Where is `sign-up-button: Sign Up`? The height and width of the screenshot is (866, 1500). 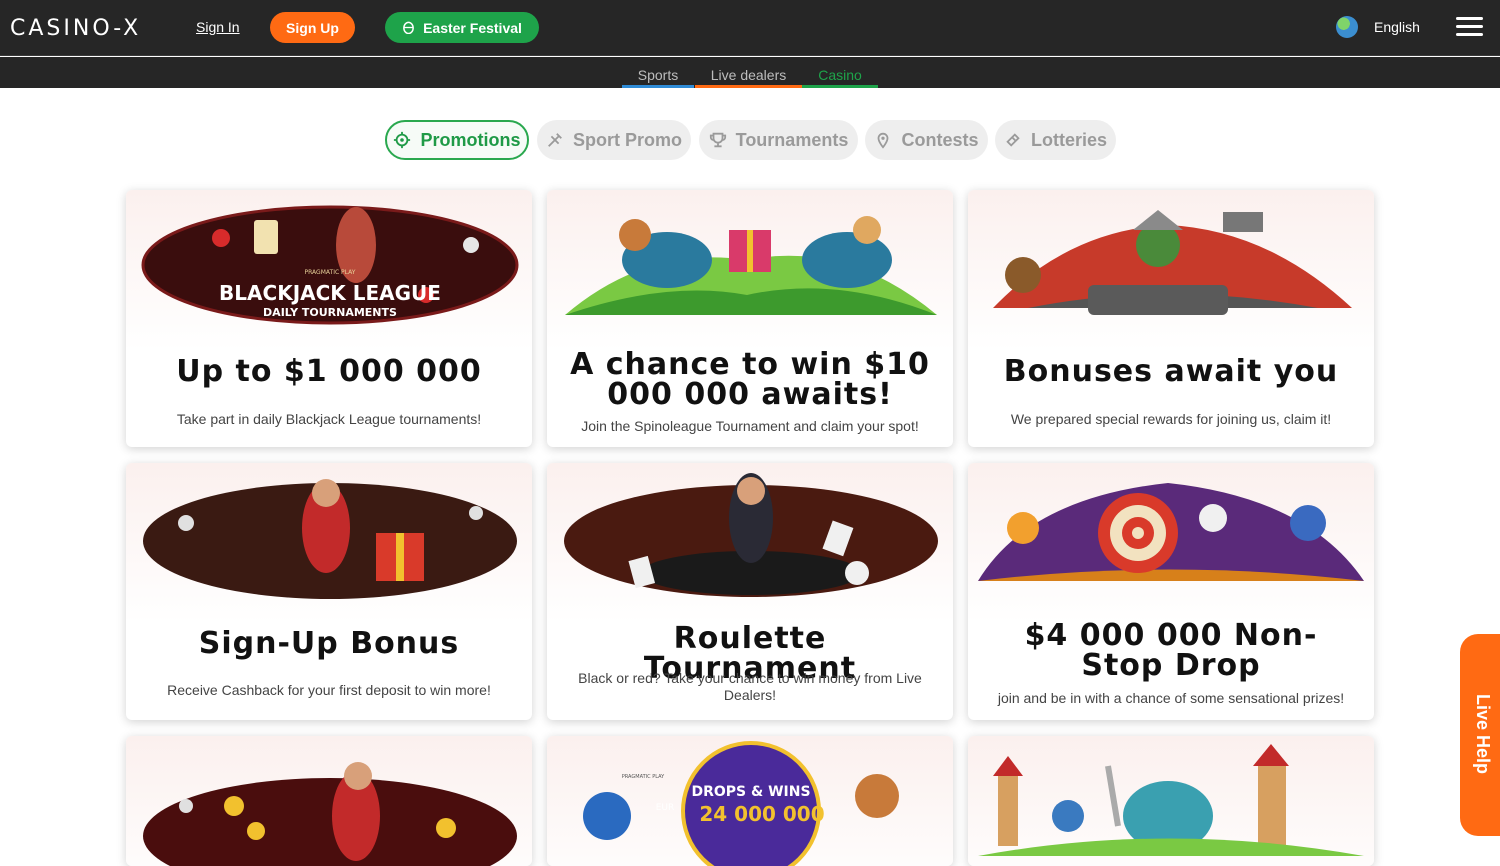 sign-up-button: Sign Up is located at coordinates (312, 27).